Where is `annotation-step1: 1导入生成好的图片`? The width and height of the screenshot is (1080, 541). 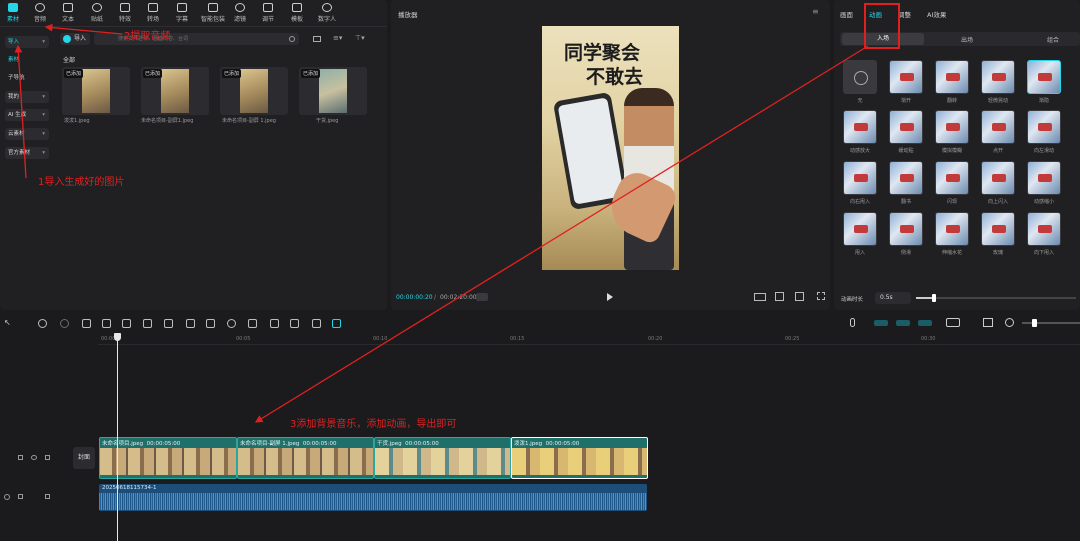 annotation-step1: 1导入生成好的图片 is located at coordinates (81, 182).